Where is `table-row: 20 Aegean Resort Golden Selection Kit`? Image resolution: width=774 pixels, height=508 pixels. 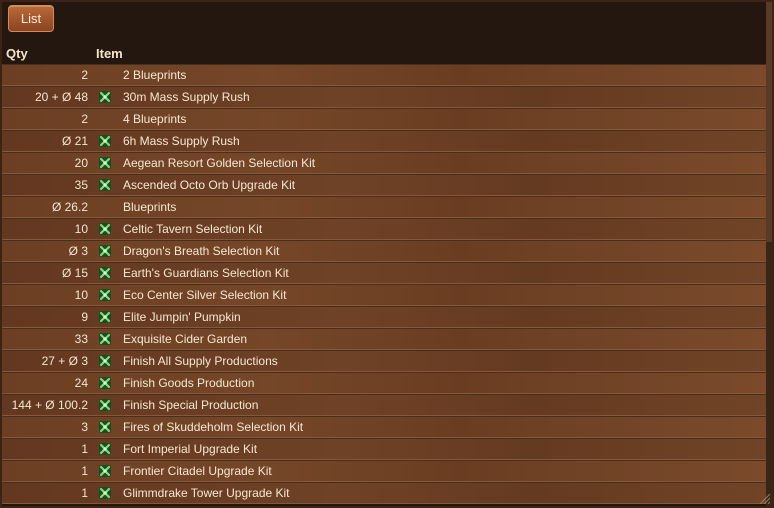 table-row: 20 Aegean Resort Golden Selection Kit is located at coordinates (384, 163).